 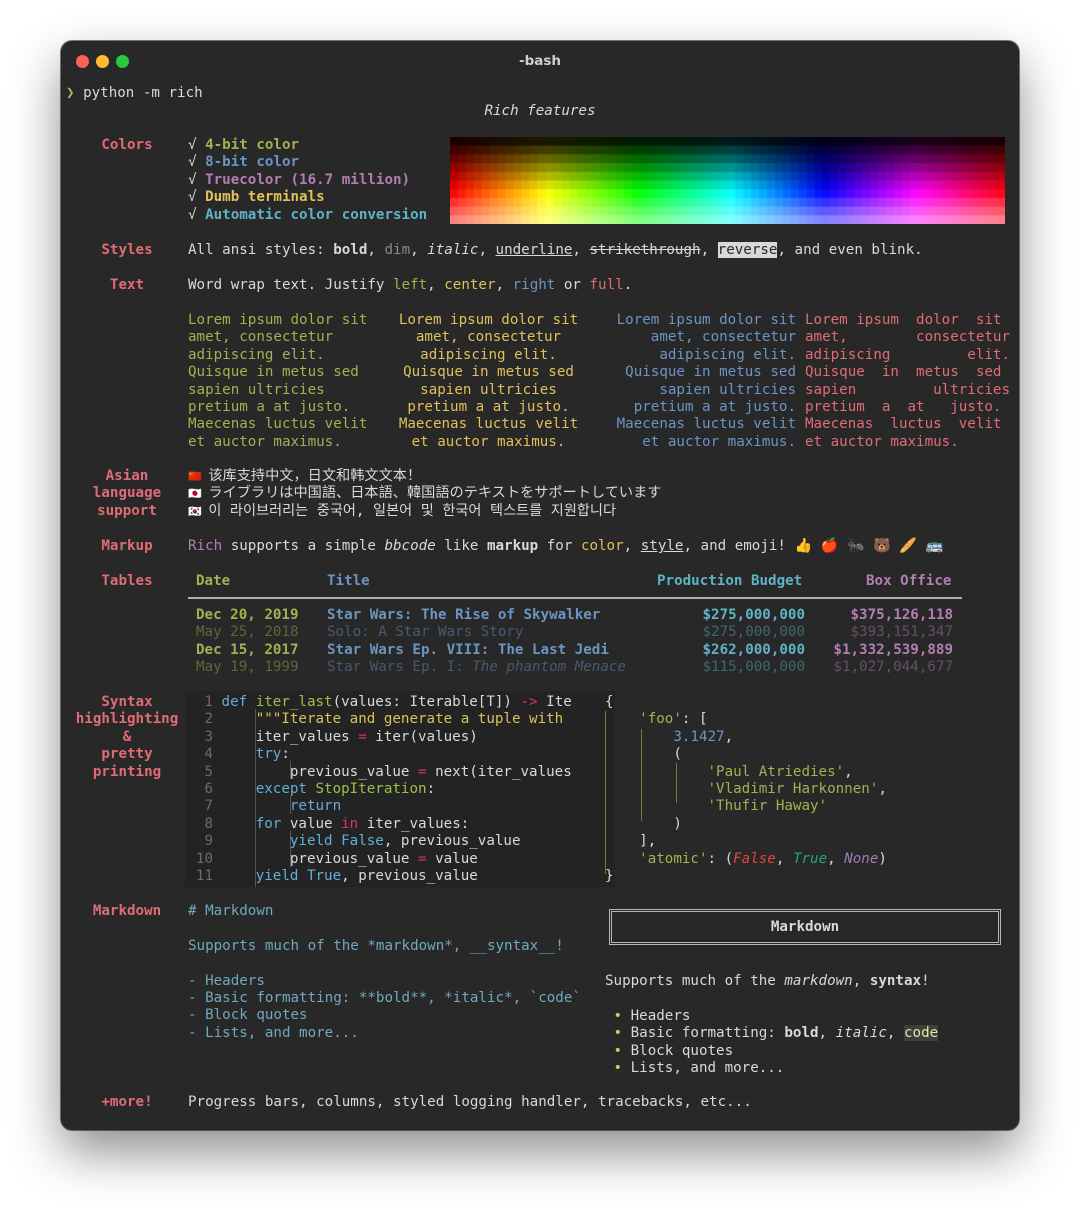 I want to click on asian-text: 该库支持中文，日文和韩文文本！, so click(x=315, y=476).